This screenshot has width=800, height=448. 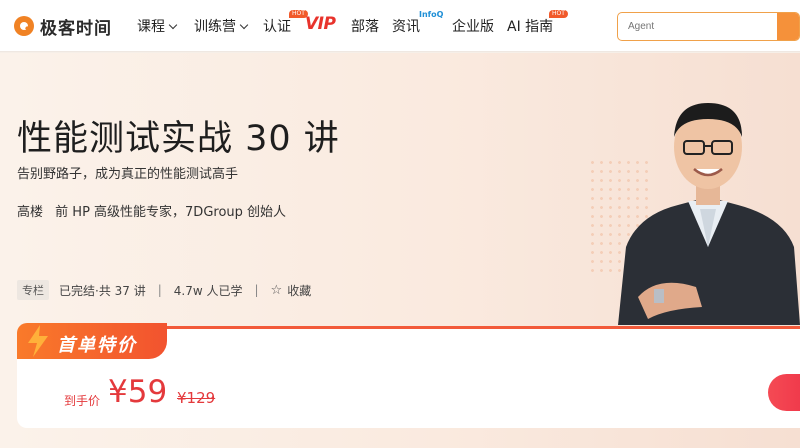 I want to click on course-type-tag: 专栏, so click(x=33, y=290).